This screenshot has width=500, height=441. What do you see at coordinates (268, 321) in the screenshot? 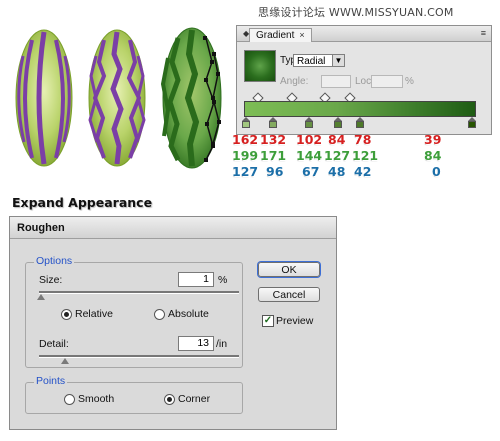
I see `preview-checkbox: ✓` at bounding box center [268, 321].